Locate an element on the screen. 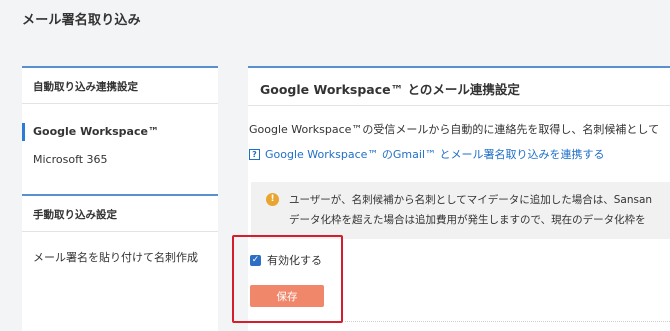 The image size is (670, 331). page-title: メール署名取り込み is located at coordinates (81, 20).